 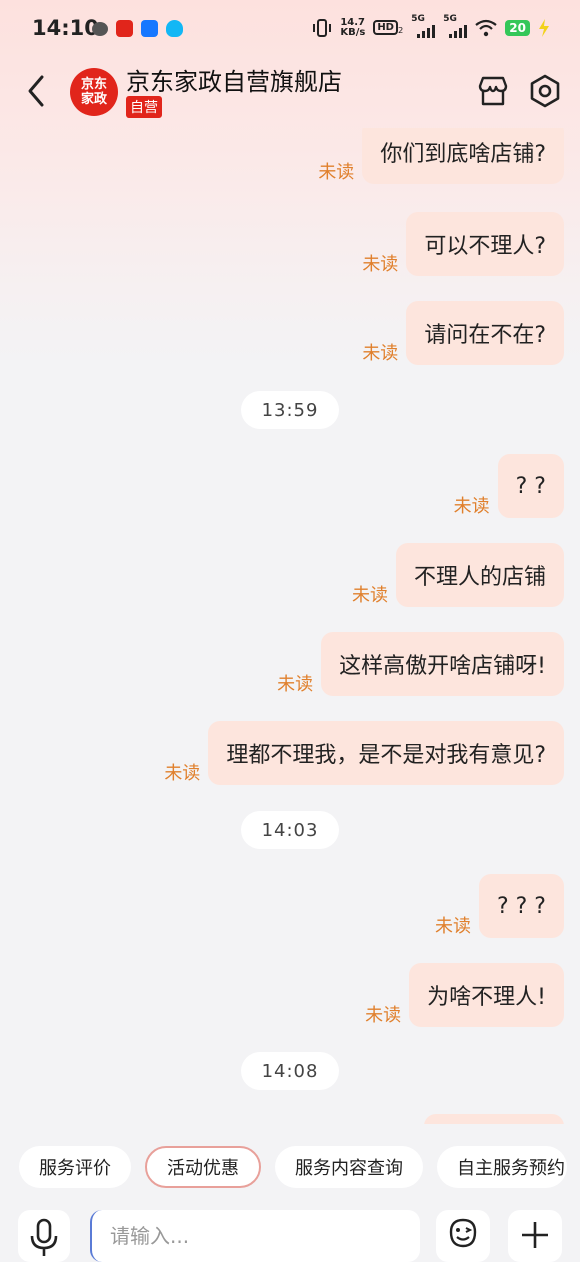 I want to click on message-row: 未读 理都不理我，是不是对我有意见?, so click(x=364, y=753).